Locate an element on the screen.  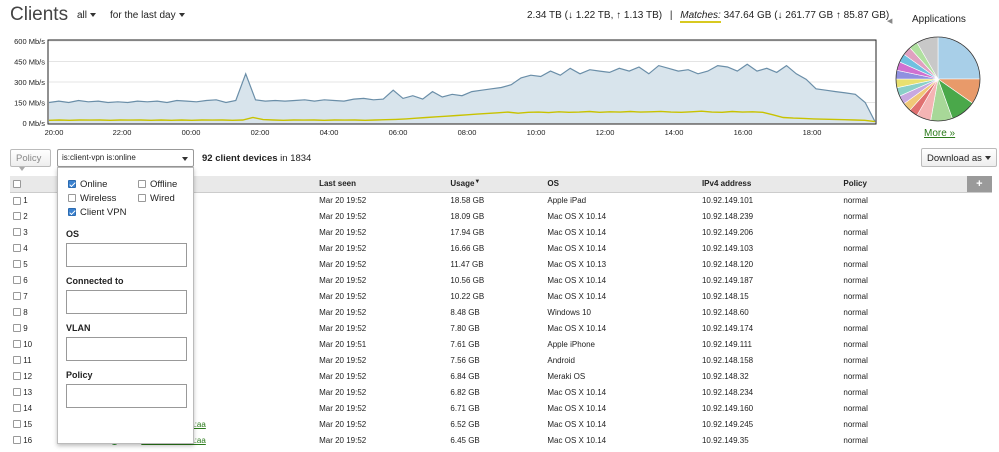
usage-cell: 8.48 GB is located at coordinates (496, 312).